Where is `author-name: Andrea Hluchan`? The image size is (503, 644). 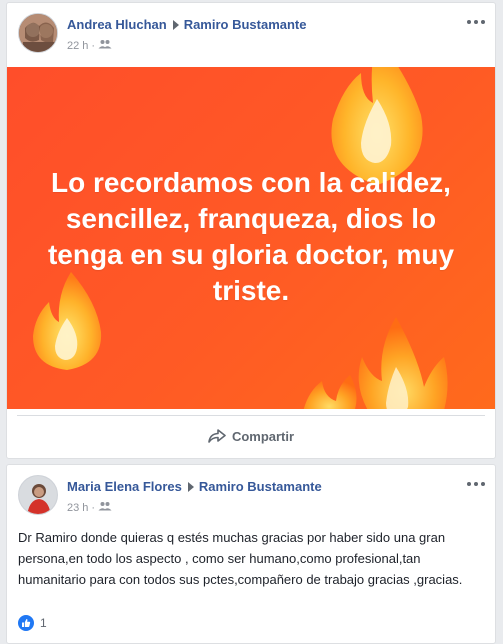 author-name: Andrea Hluchan is located at coordinates (117, 24).